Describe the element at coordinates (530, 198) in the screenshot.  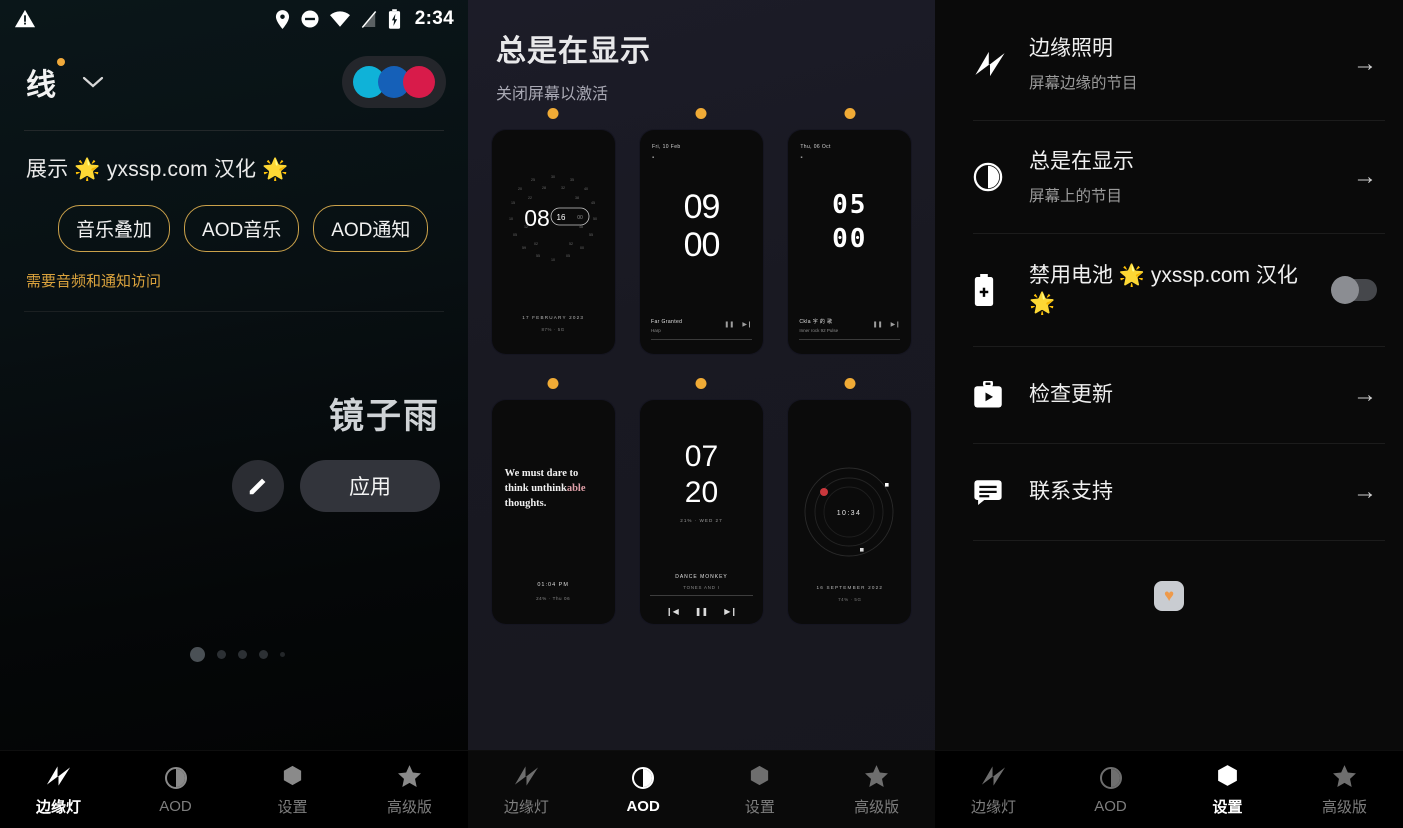
I see `svg-text: 22` at that location.